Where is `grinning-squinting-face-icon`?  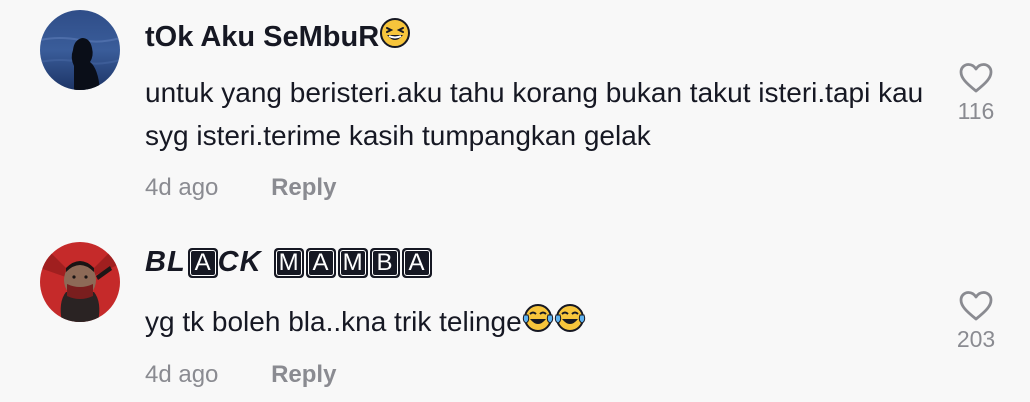
grinning-squinting-face-icon is located at coordinates (395, 37).